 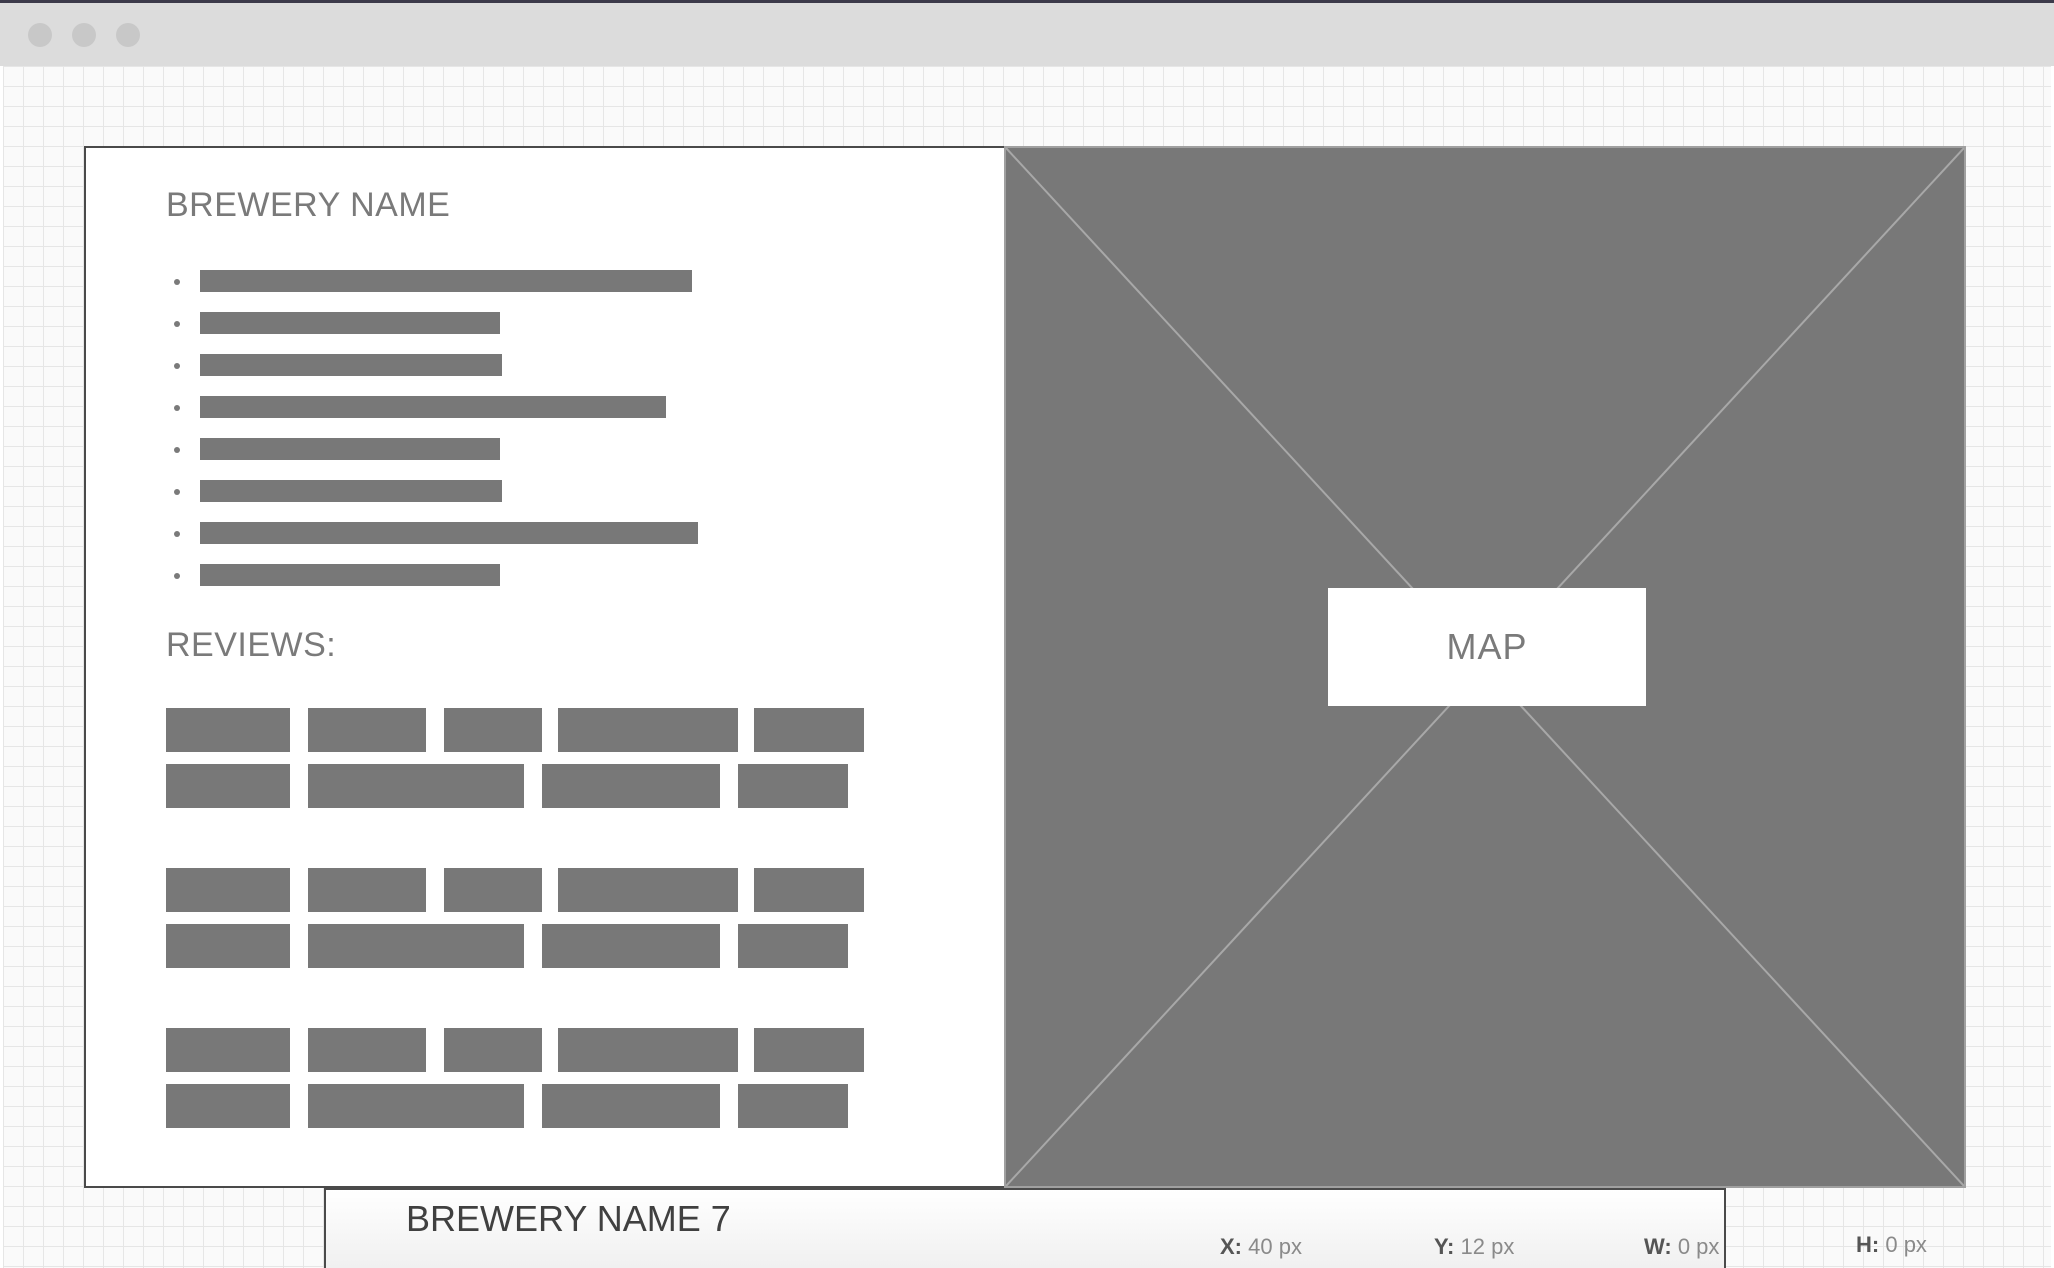 I want to click on height-readout: H: 0 px, so click(x=1891, y=1245).